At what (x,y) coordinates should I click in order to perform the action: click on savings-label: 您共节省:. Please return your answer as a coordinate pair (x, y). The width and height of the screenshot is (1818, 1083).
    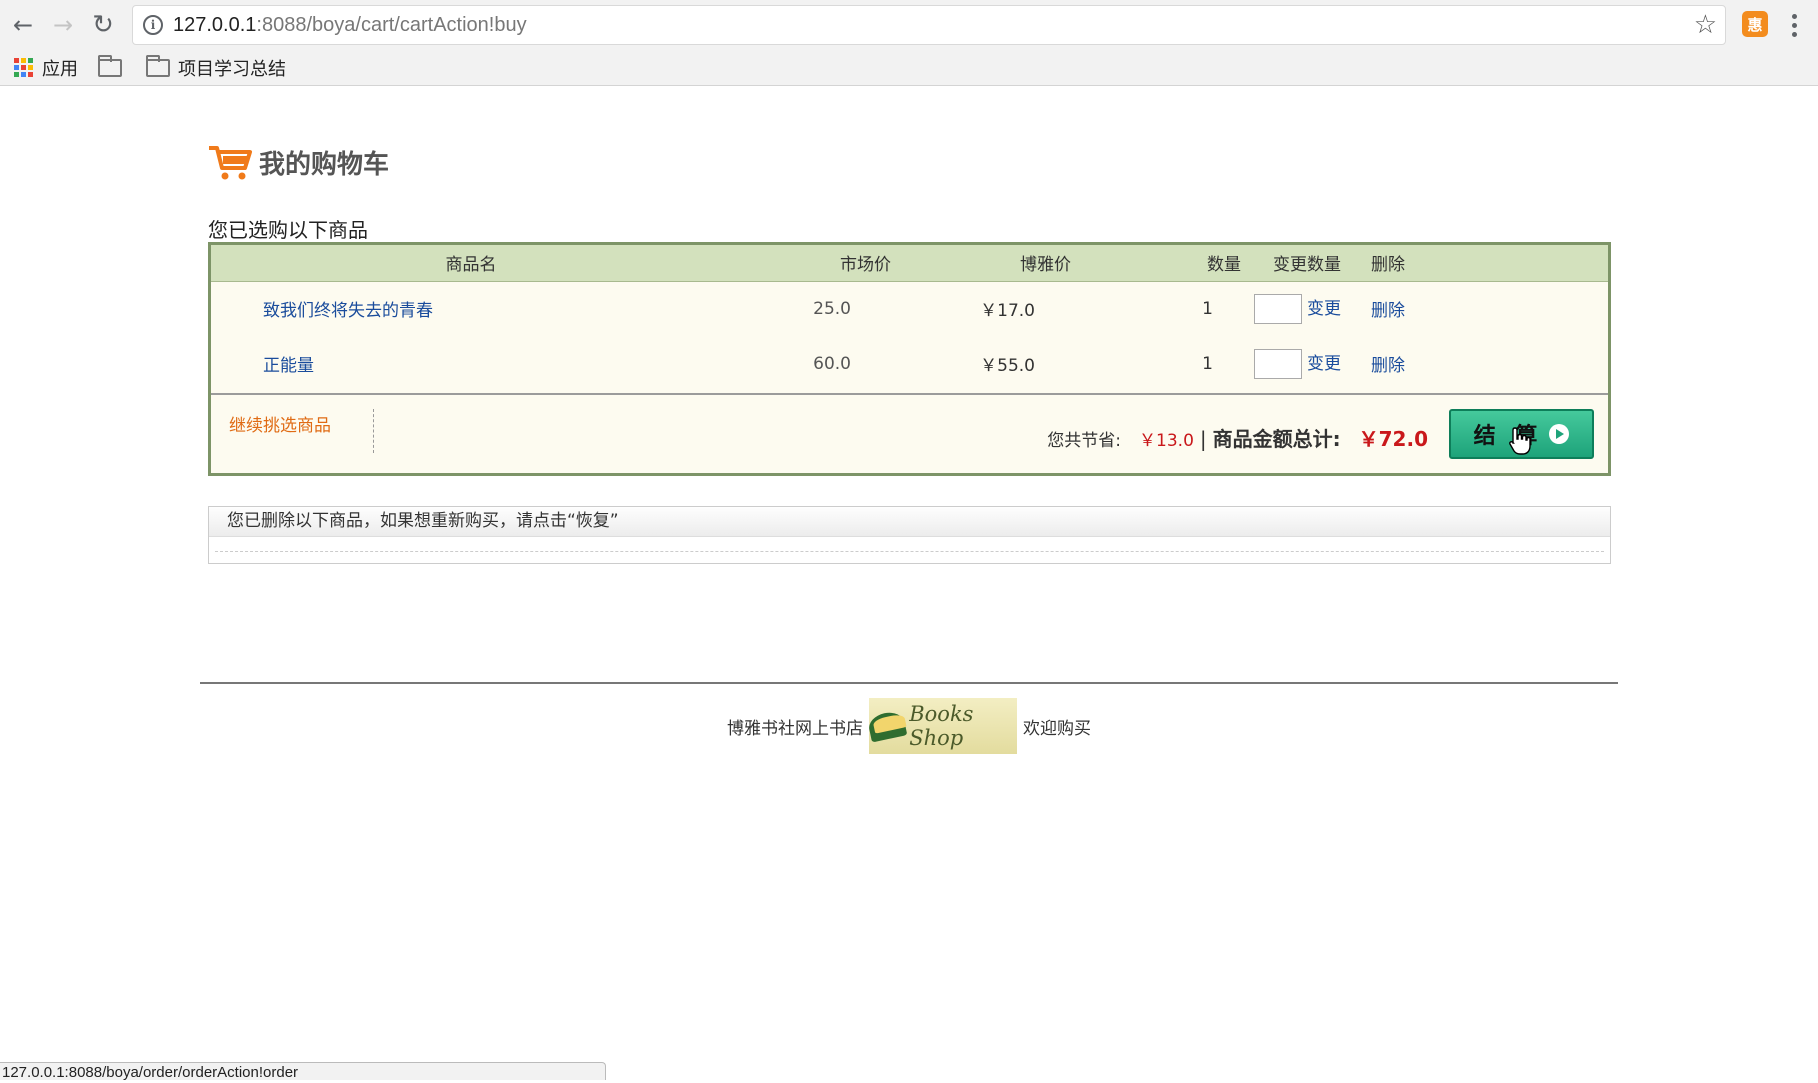
    Looking at the image, I should click on (1084, 441).